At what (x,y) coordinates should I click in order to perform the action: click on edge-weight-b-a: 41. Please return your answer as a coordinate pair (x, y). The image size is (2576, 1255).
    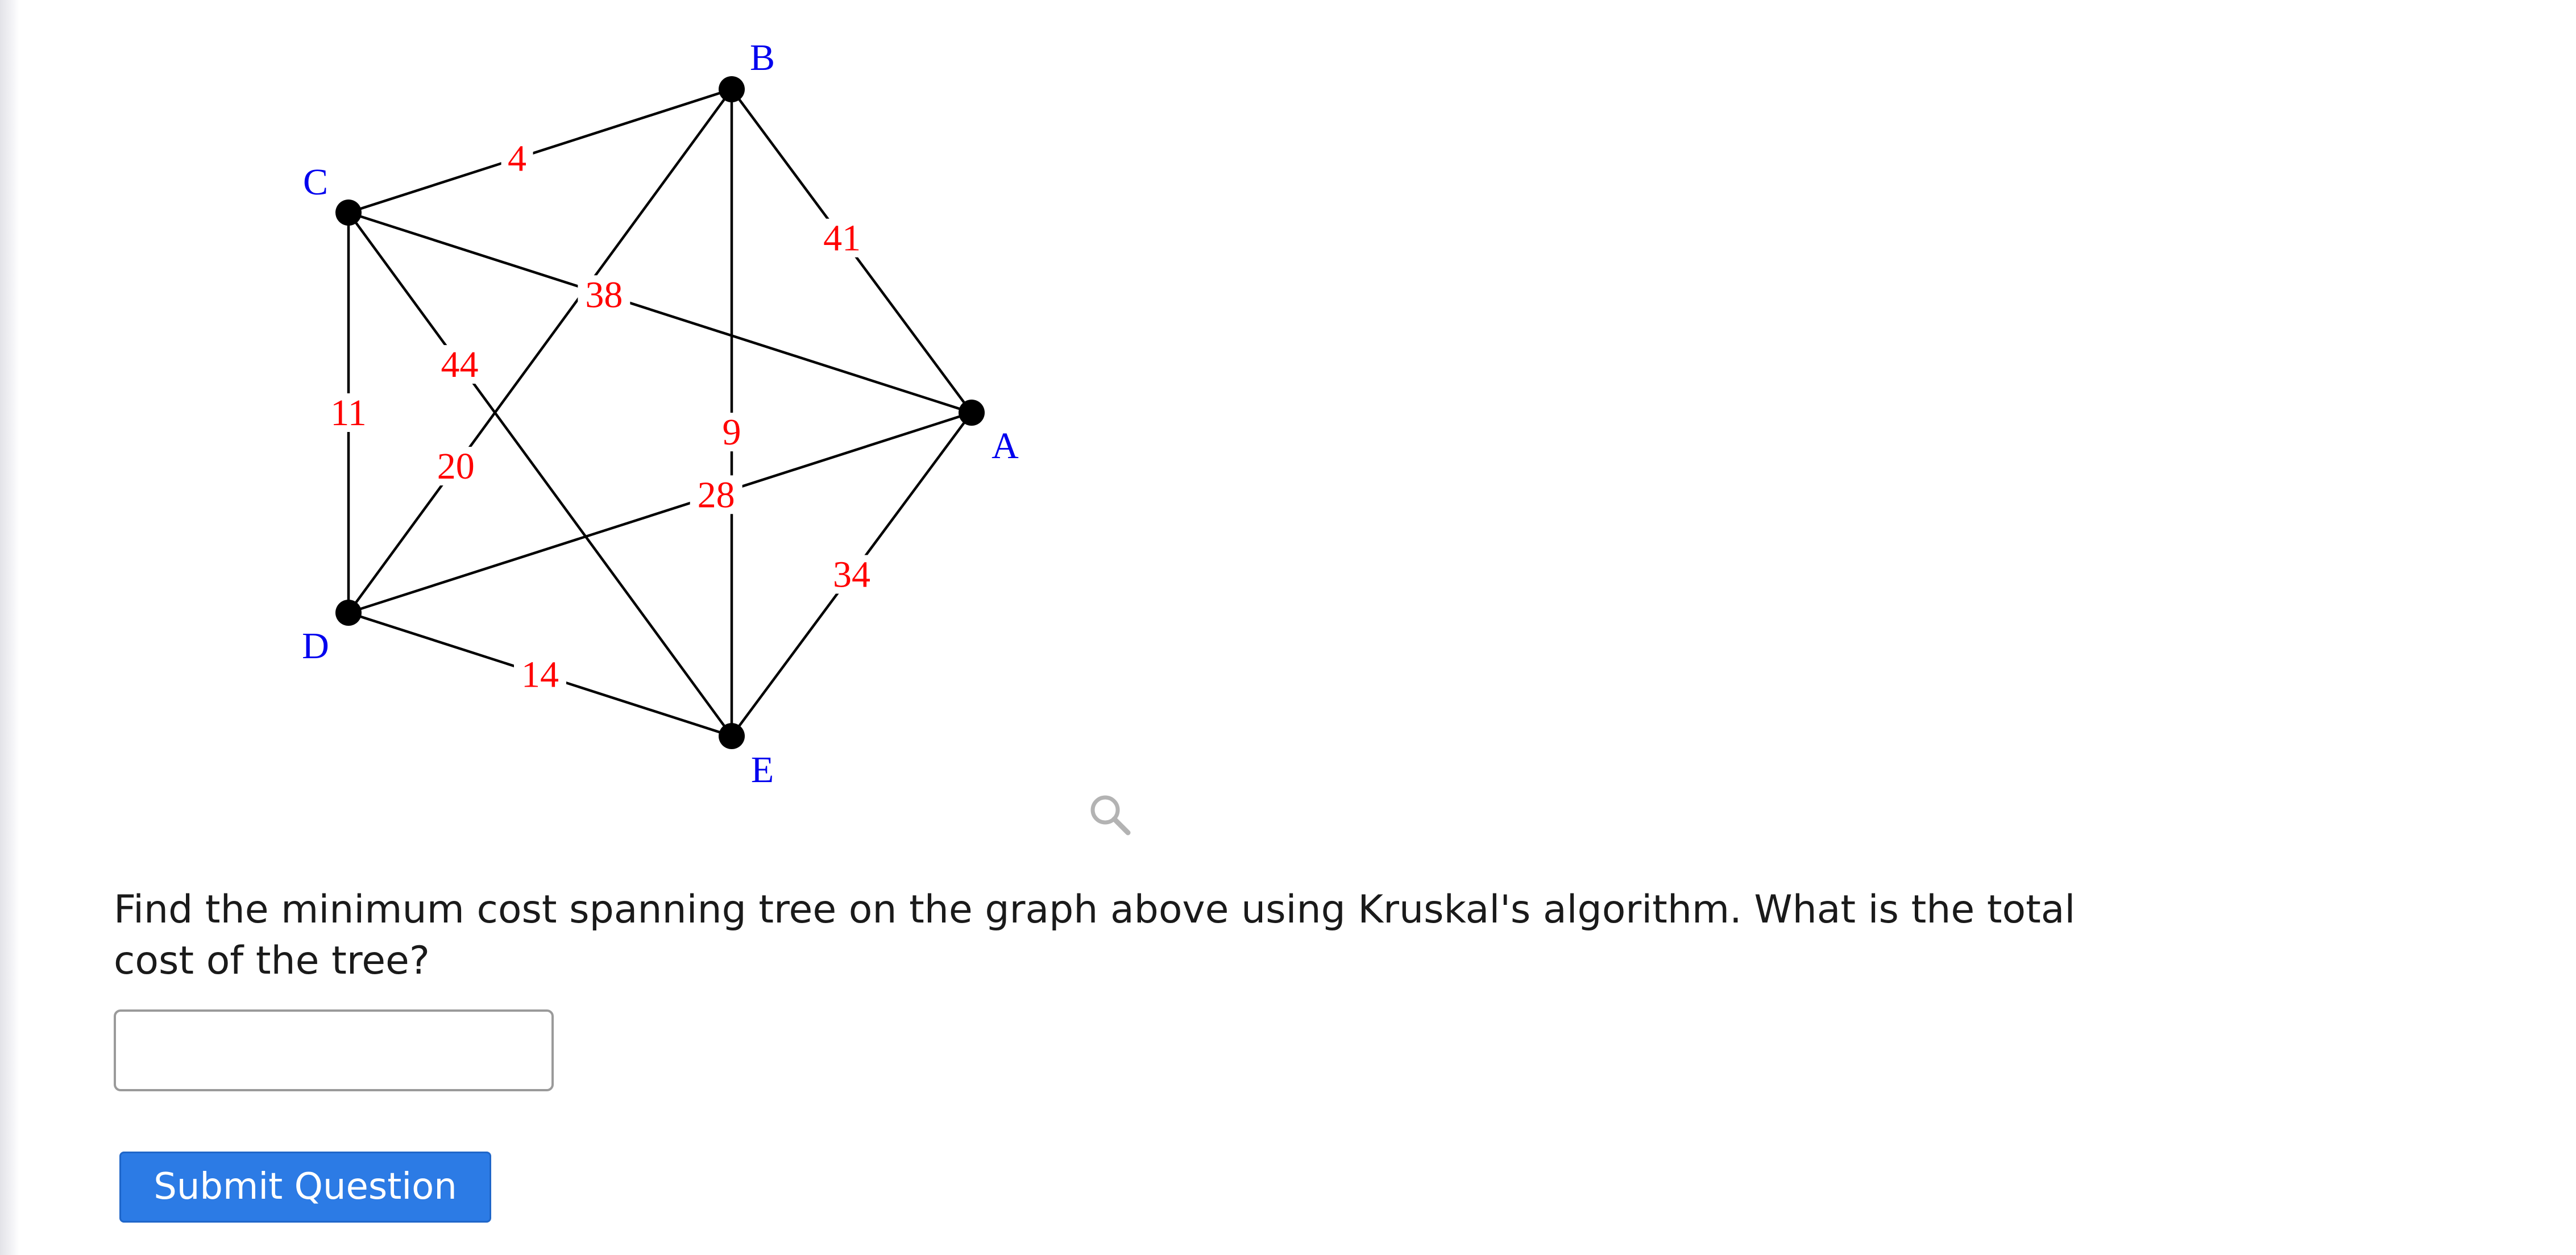
    Looking at the image, I should click on (842, 238).